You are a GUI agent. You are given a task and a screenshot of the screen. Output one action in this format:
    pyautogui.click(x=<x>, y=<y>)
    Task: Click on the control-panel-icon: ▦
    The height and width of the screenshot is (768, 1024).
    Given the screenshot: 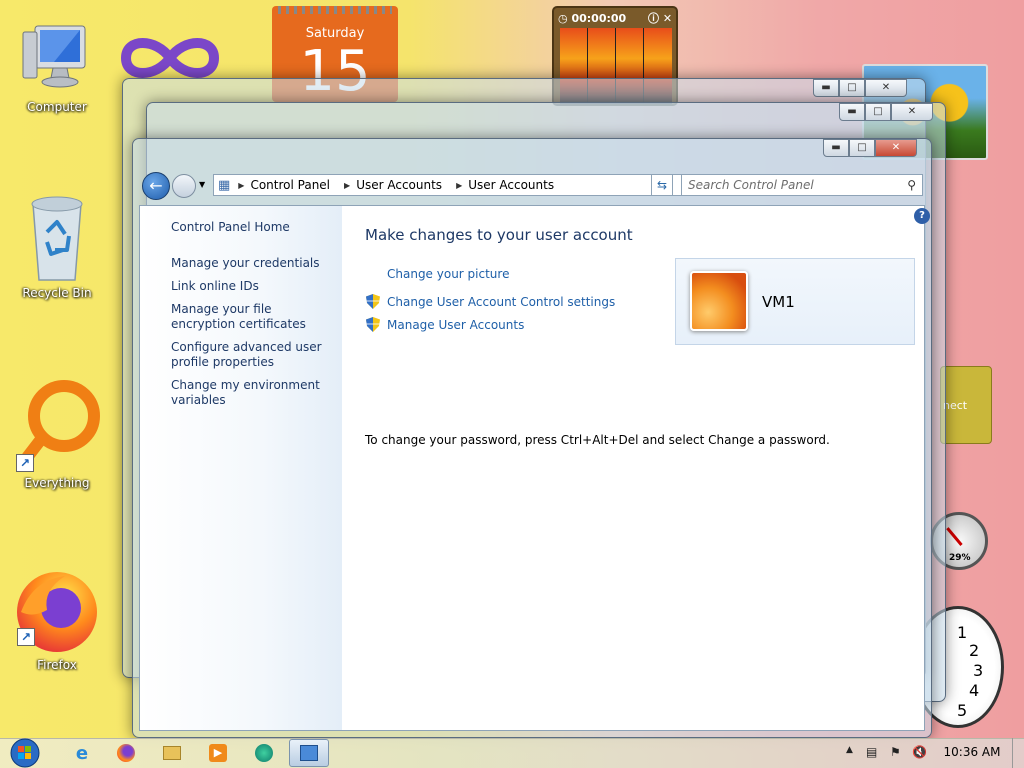 What is the action you would take?
    pyautogui.click(x=224, y=185)
    